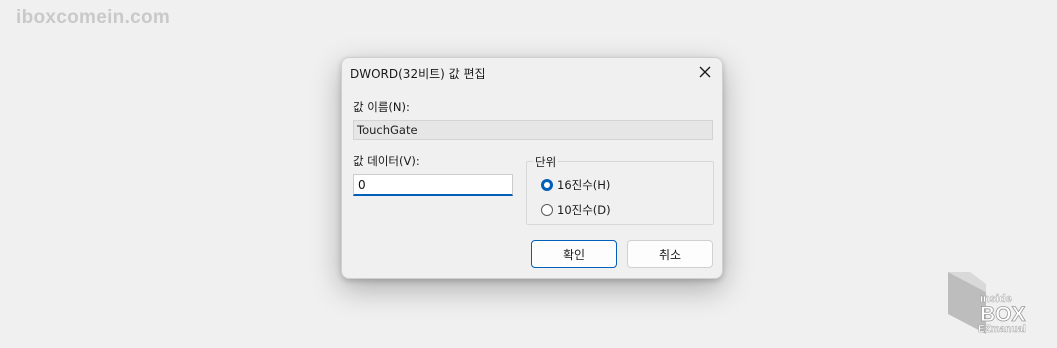 The width and height of the screenshot is (1057, 348). I want to click on close-button, so click(705, 72).